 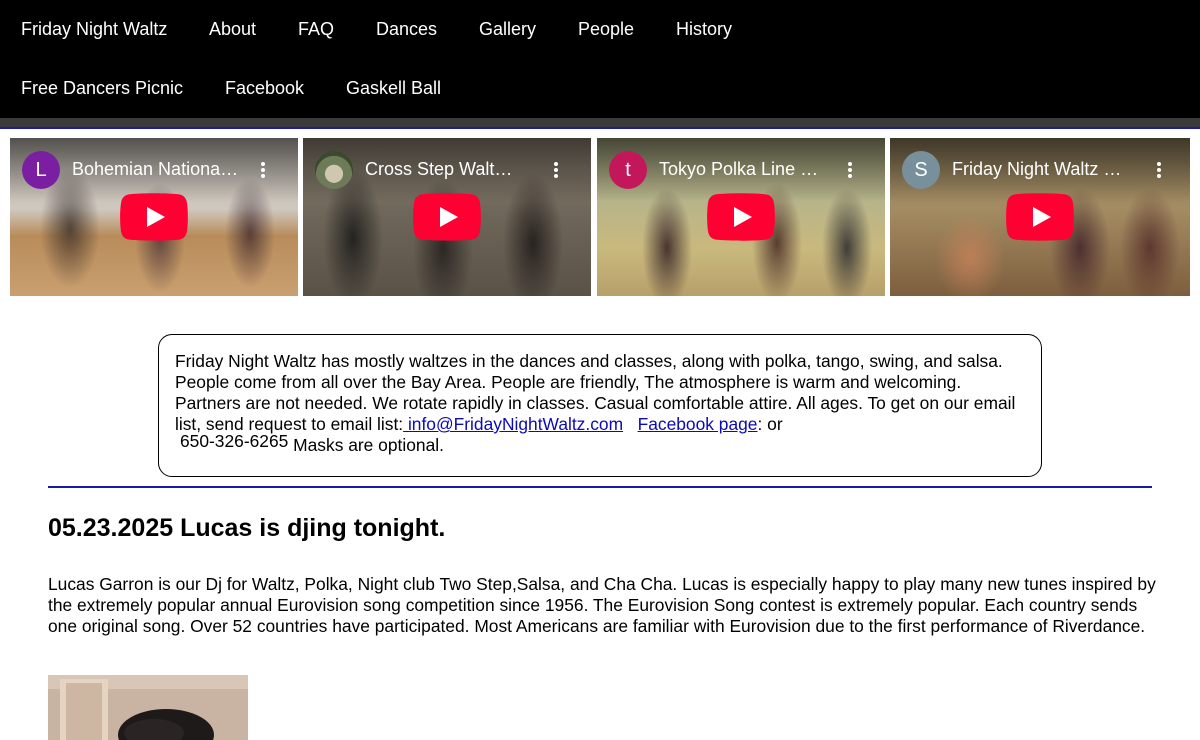 I want to click on nav-dances: Dances, so click(x=406, y=29).